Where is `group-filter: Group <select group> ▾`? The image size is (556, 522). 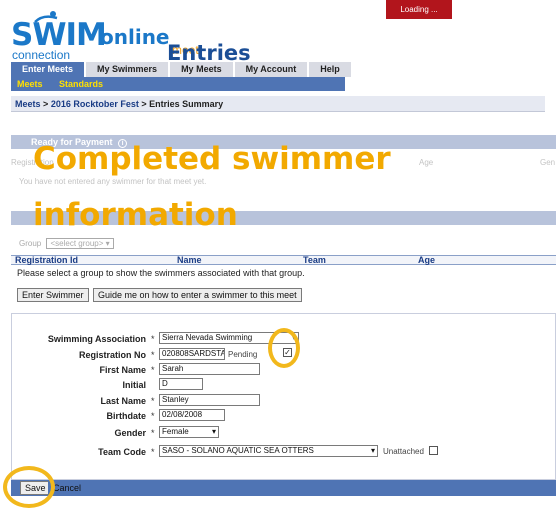
group-filter: Group <select group> ▾ is located at coordinates (66, 243).